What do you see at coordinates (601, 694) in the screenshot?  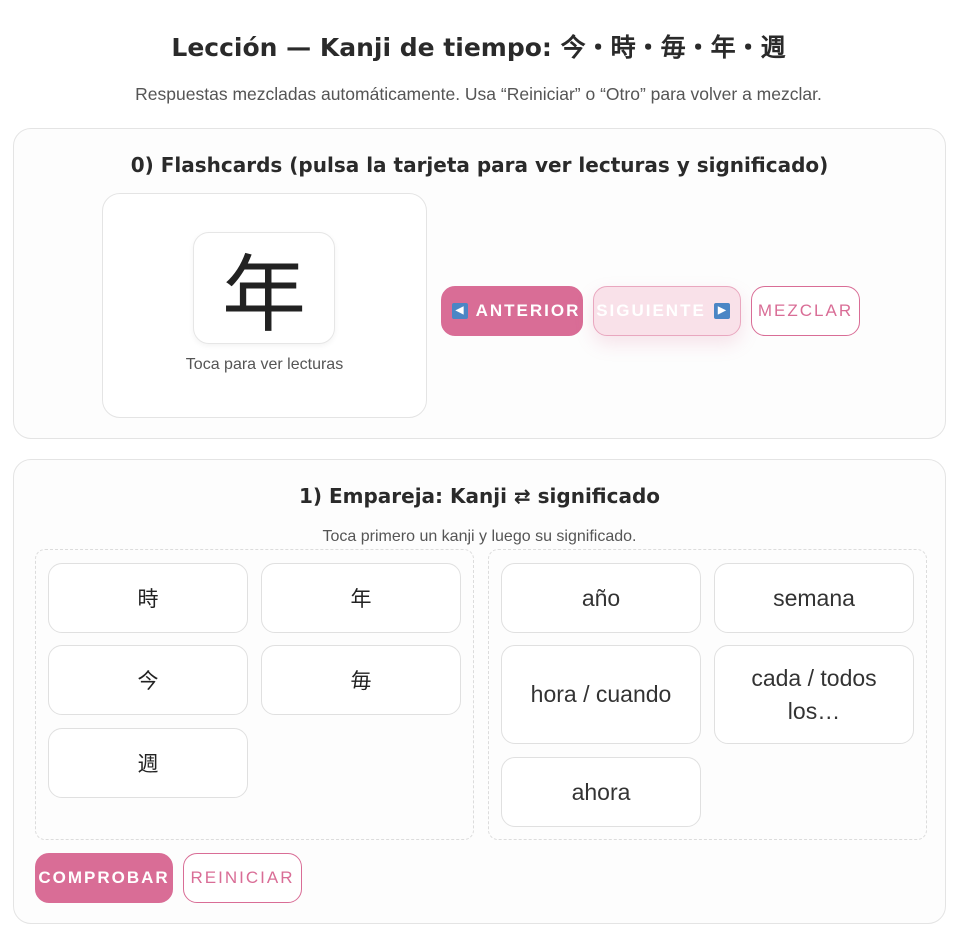 I see `meaning-tile: hora / cuando` at bounding box center [601, 694].